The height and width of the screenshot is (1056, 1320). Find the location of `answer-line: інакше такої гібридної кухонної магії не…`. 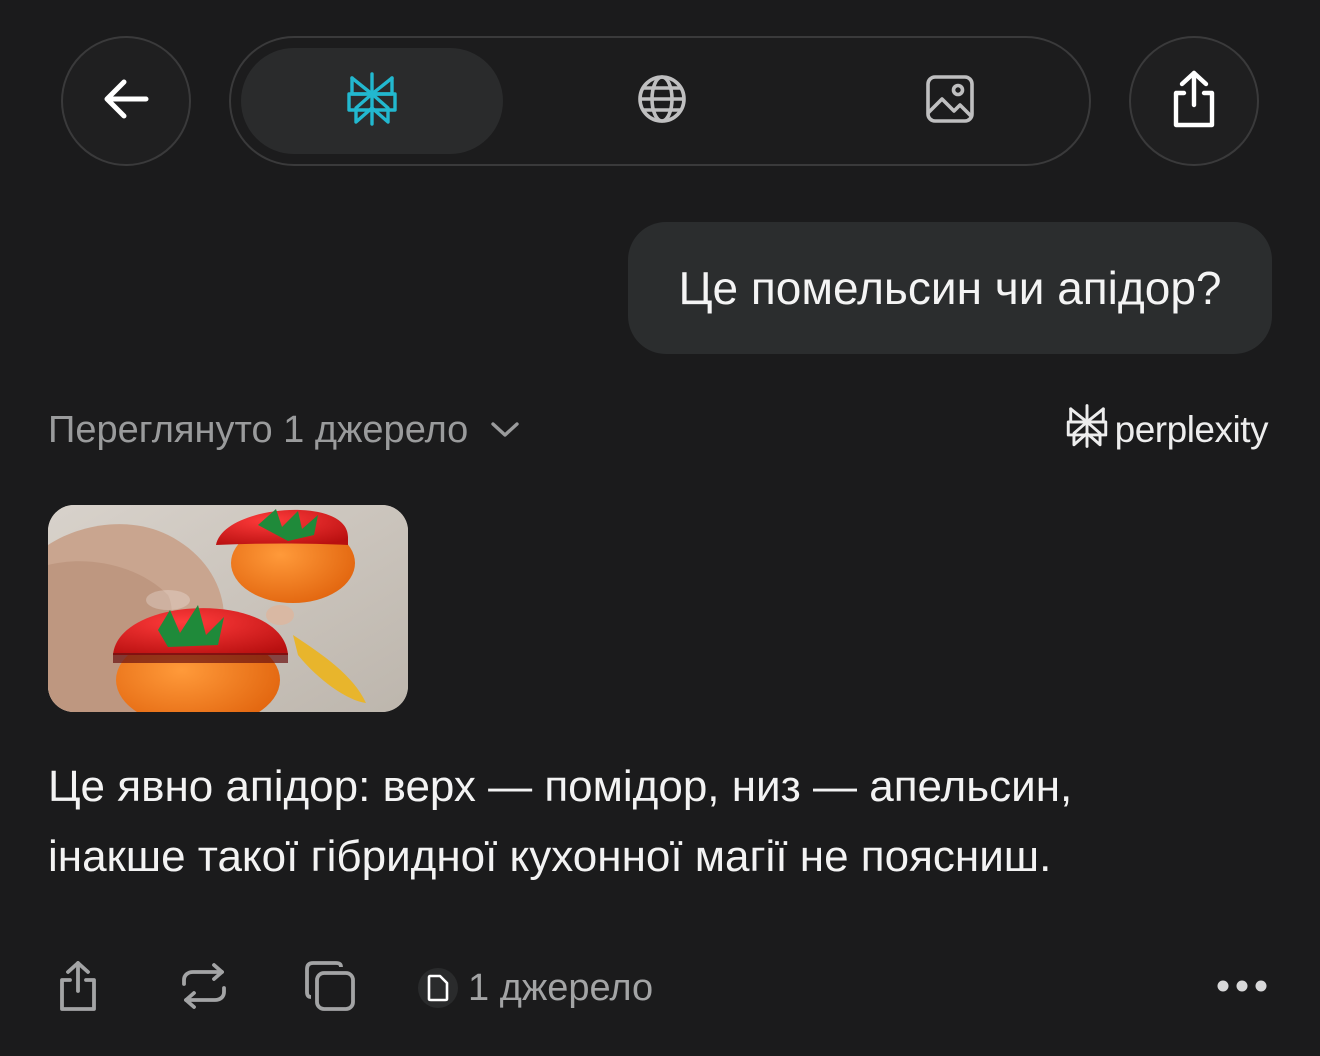

answer-line: інакше такої гібридної кухонної магії не… is located at coordinates (550, 856).